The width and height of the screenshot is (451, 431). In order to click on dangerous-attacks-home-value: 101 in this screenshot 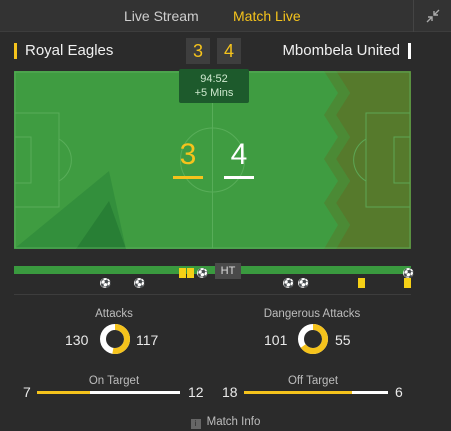, I will do `click(276, 340)`.